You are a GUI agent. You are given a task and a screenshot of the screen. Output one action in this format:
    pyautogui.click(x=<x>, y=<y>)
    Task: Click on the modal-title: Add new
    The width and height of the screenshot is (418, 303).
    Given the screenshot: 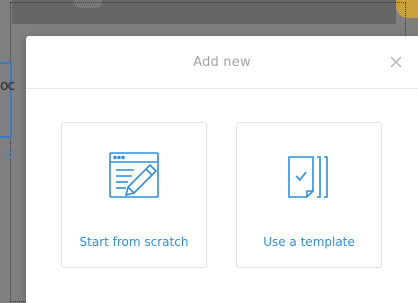 What is the action you would take?
    pyautogui.click(x=222, y=62)
    